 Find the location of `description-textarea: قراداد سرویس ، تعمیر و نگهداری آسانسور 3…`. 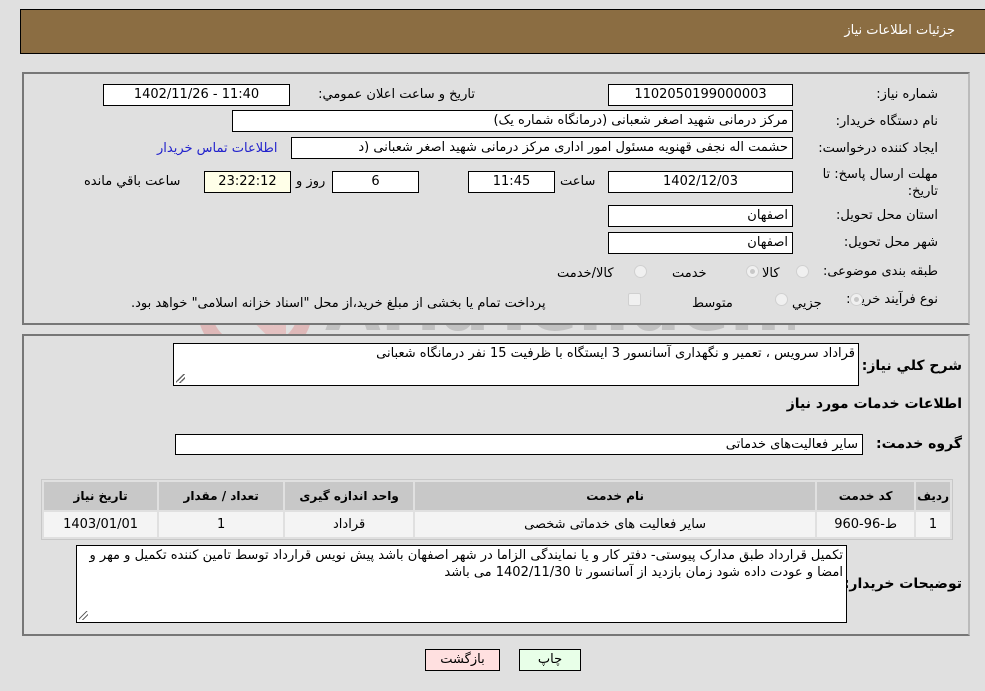

description-textarea: قراداد سرویس ، تعمیر و نگهداری آسانسور 3… is located at coordinates (516, 364).